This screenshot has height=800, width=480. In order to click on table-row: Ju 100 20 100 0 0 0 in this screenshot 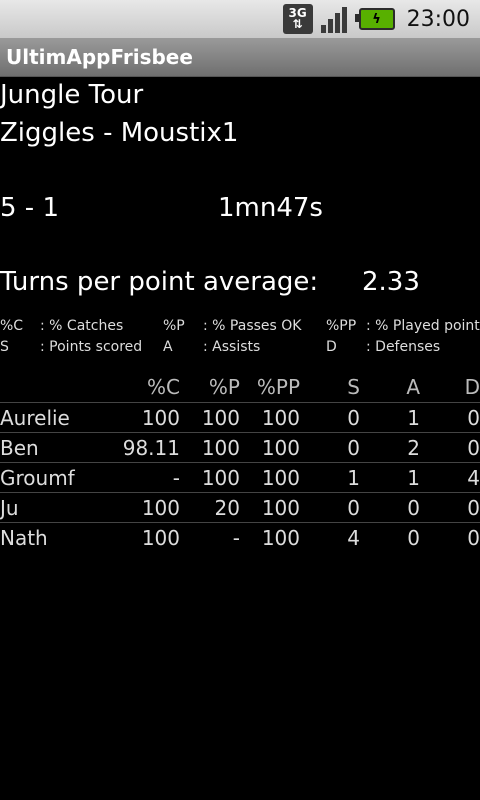, I will do `click(240, 507)`.